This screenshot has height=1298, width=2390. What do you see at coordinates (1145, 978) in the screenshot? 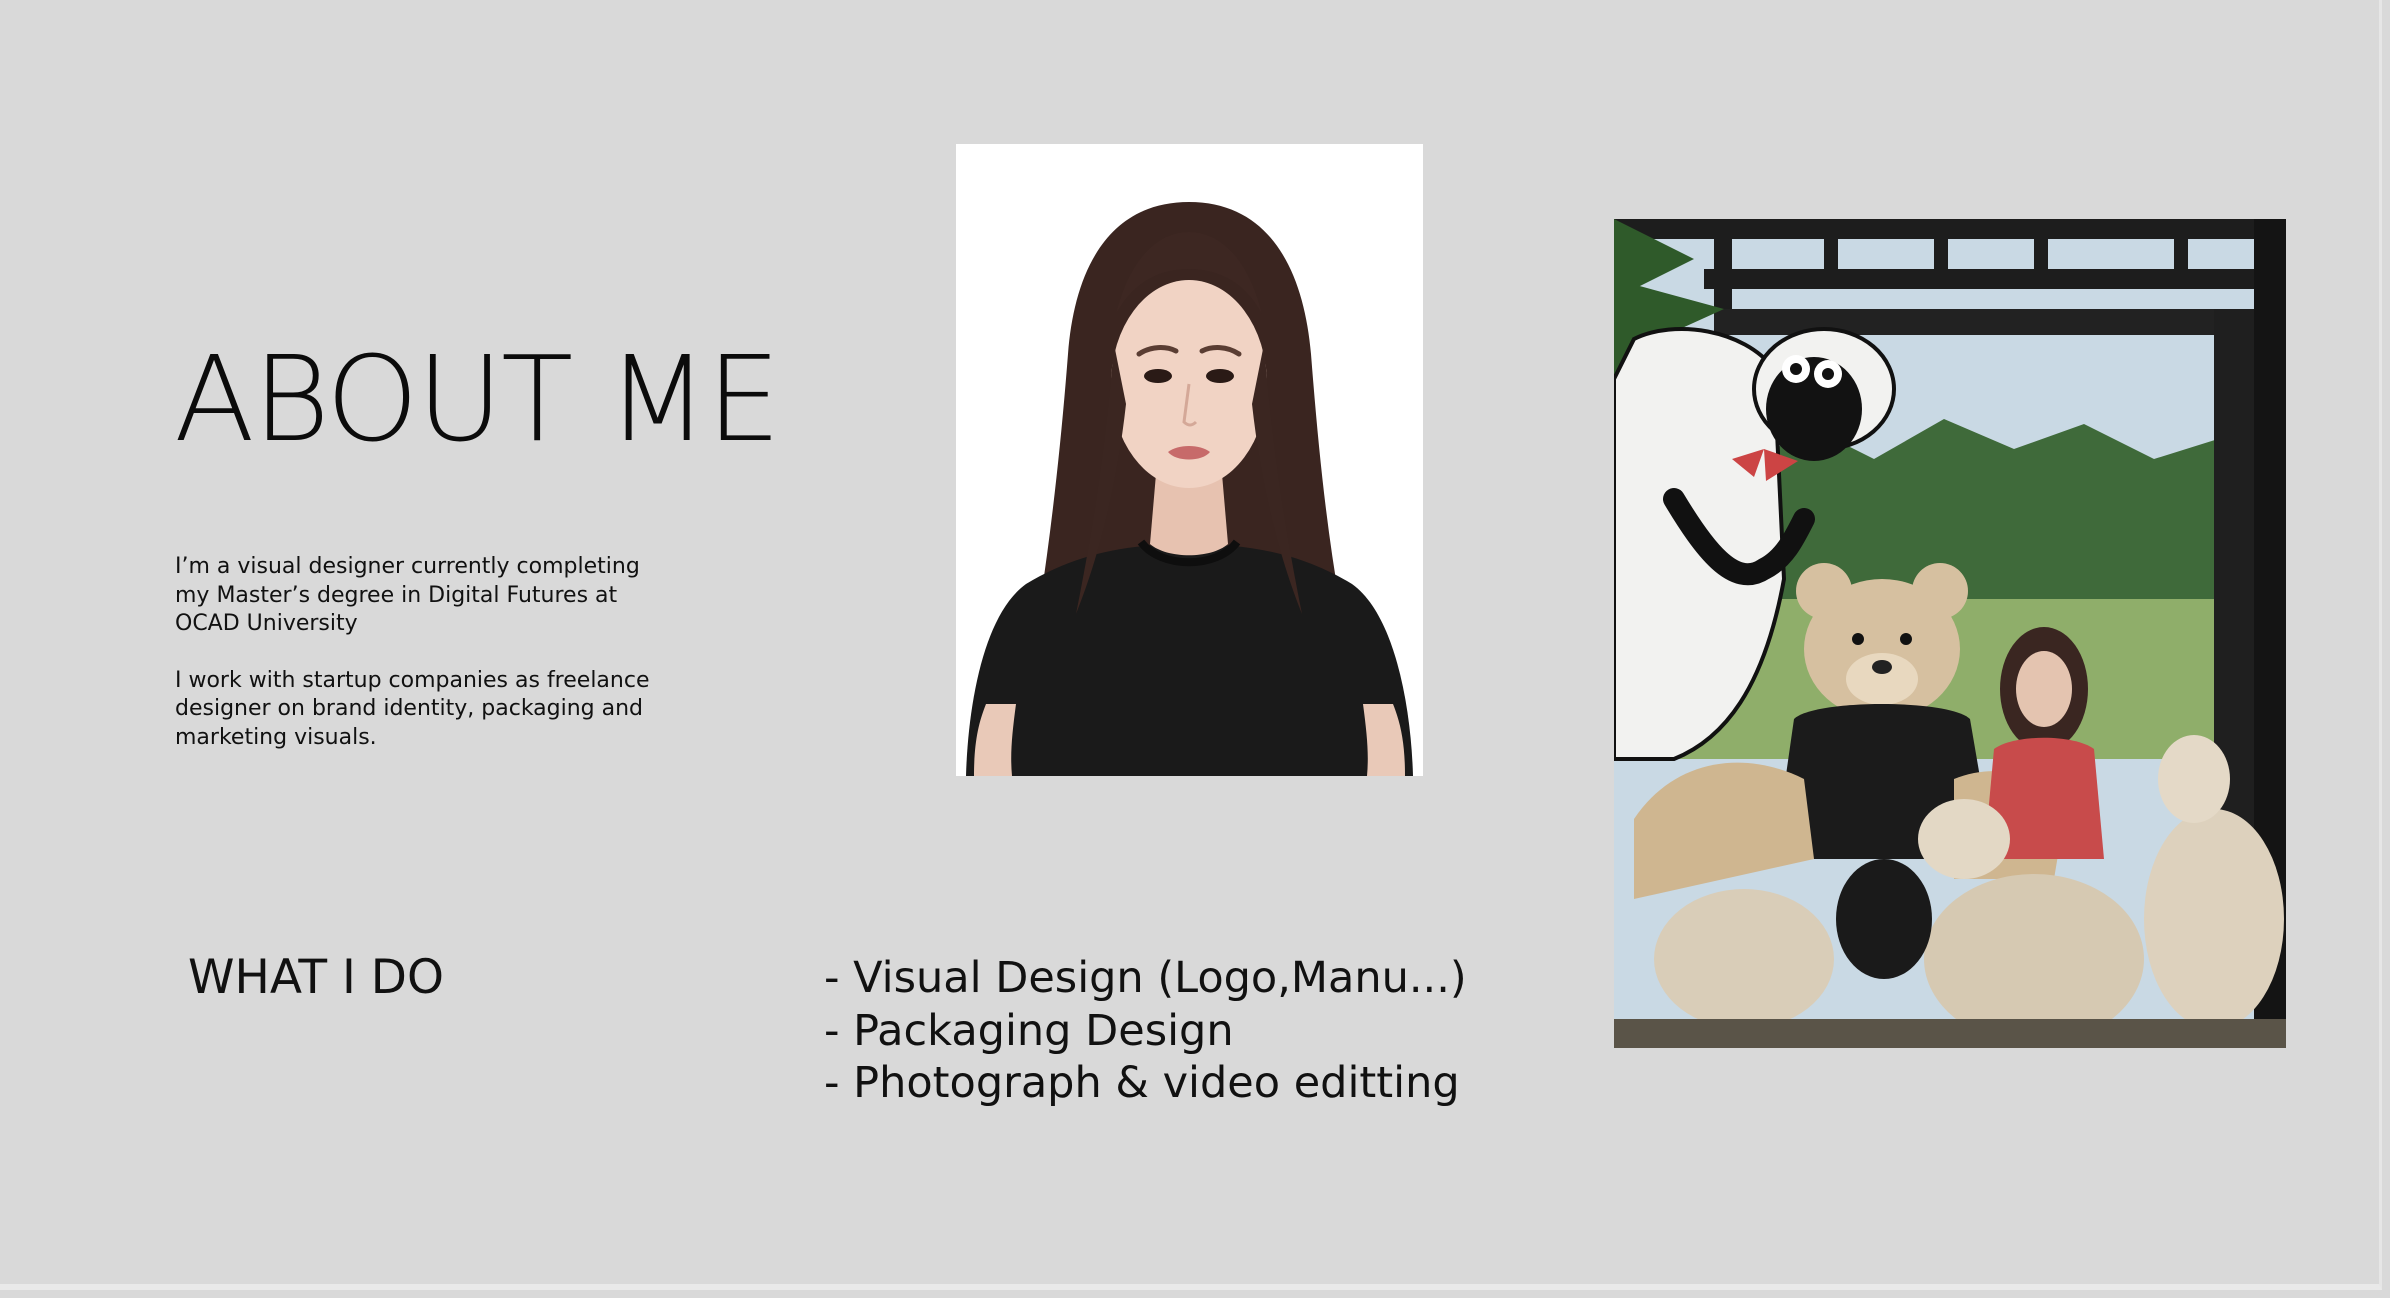
I see `service-item-visual-design: - Visual Design (Logo,Manu...)` at bounding box center [1145, 978].